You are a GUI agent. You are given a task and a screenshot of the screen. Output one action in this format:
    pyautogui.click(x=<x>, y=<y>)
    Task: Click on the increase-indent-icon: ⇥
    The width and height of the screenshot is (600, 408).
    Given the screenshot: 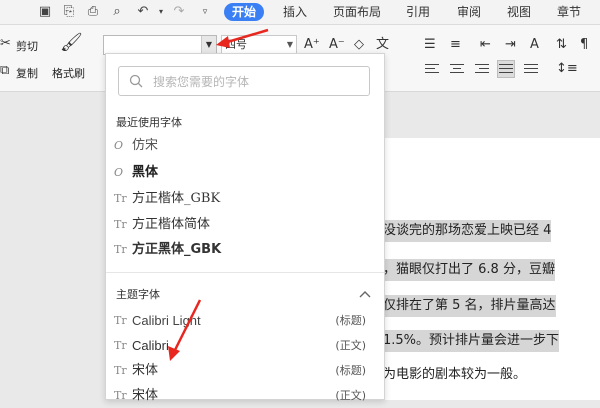 What is the action you would take?
    pyautogui.click(x=510, y=45)
    